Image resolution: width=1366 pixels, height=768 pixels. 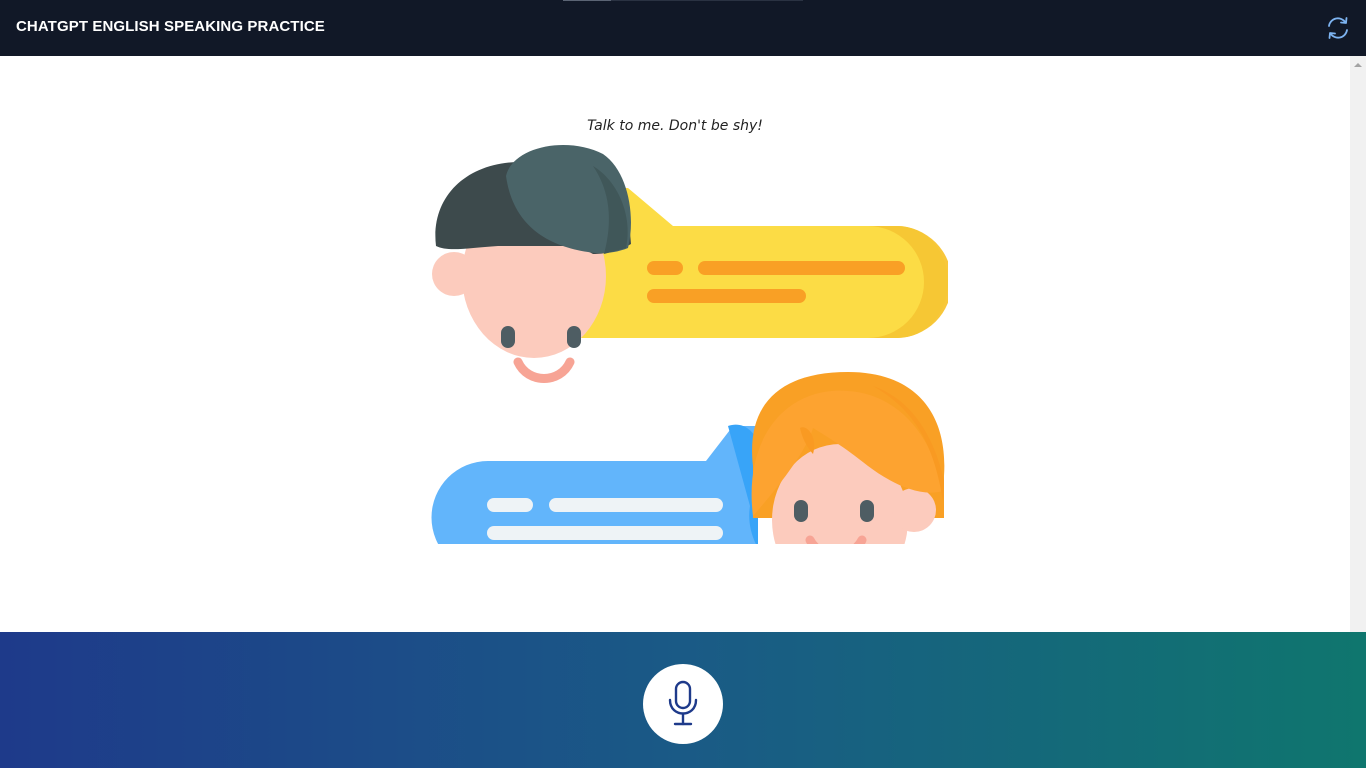 What do you see at coordinates (675, 126) in the screenshot?
I see `tagline: Talk to me. Don't be shy!` at bounding box center [675, 126].